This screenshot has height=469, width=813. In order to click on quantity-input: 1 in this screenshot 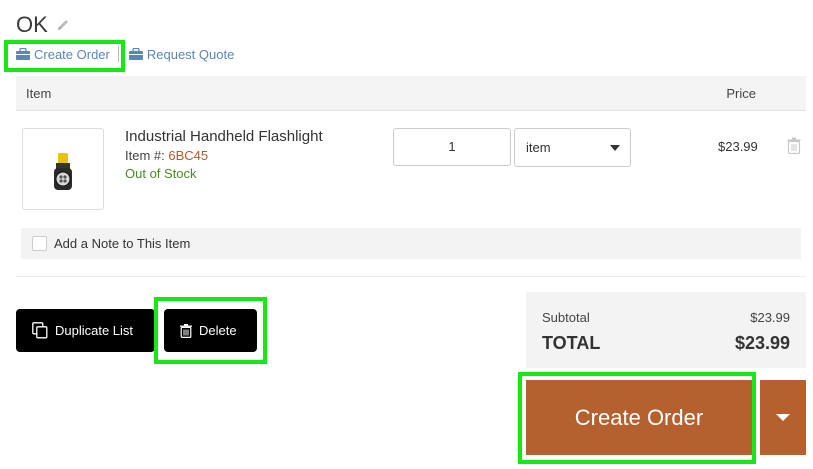, I will do `click(452, 147)`.